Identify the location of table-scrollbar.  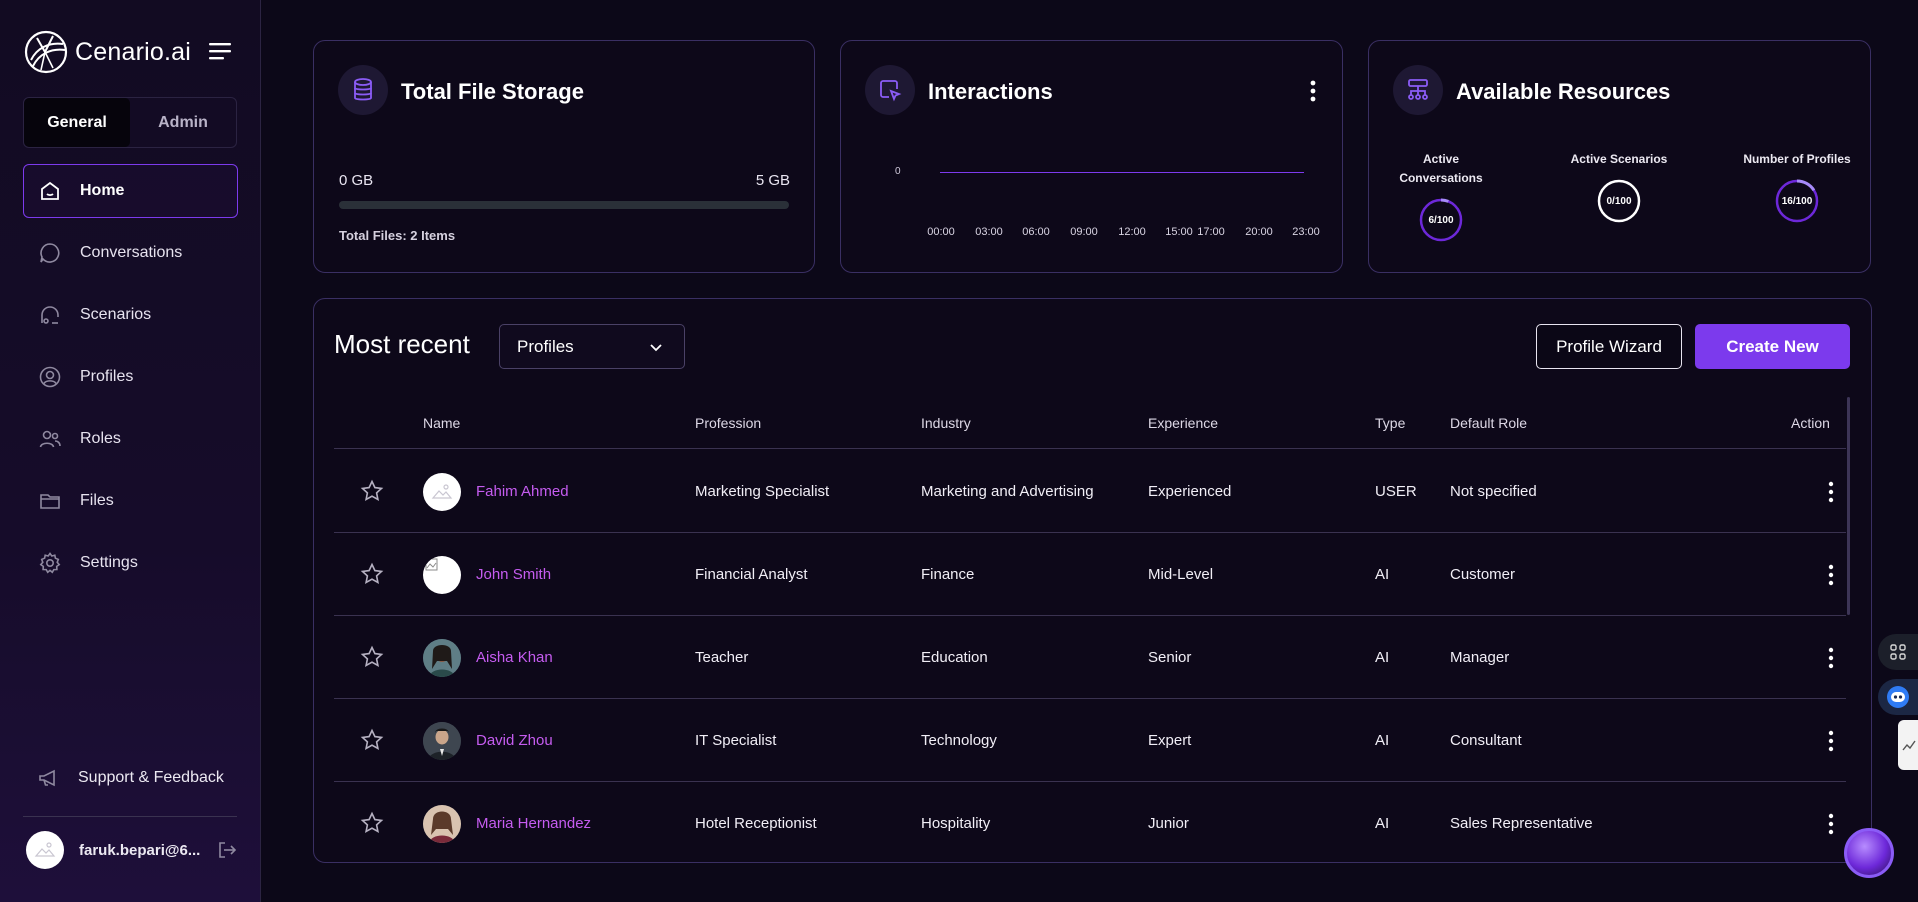
(1848, 506).